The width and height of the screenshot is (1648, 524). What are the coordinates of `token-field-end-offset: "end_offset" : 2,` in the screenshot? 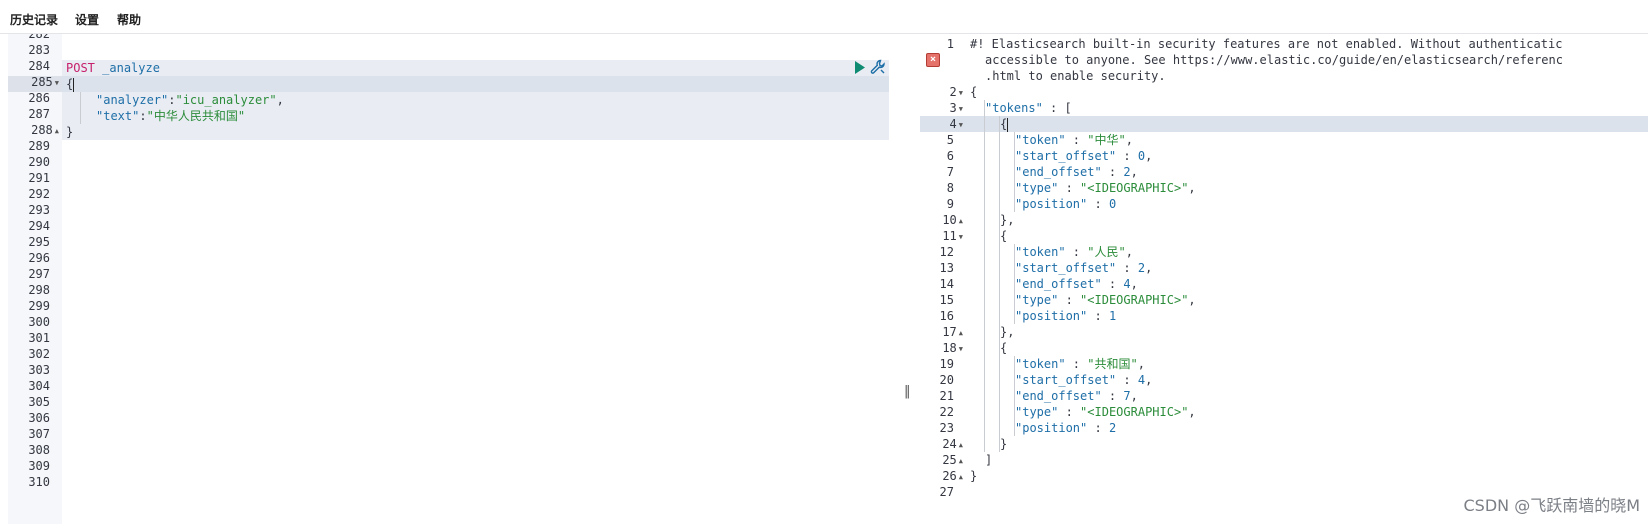 It's located at (1076, 172).